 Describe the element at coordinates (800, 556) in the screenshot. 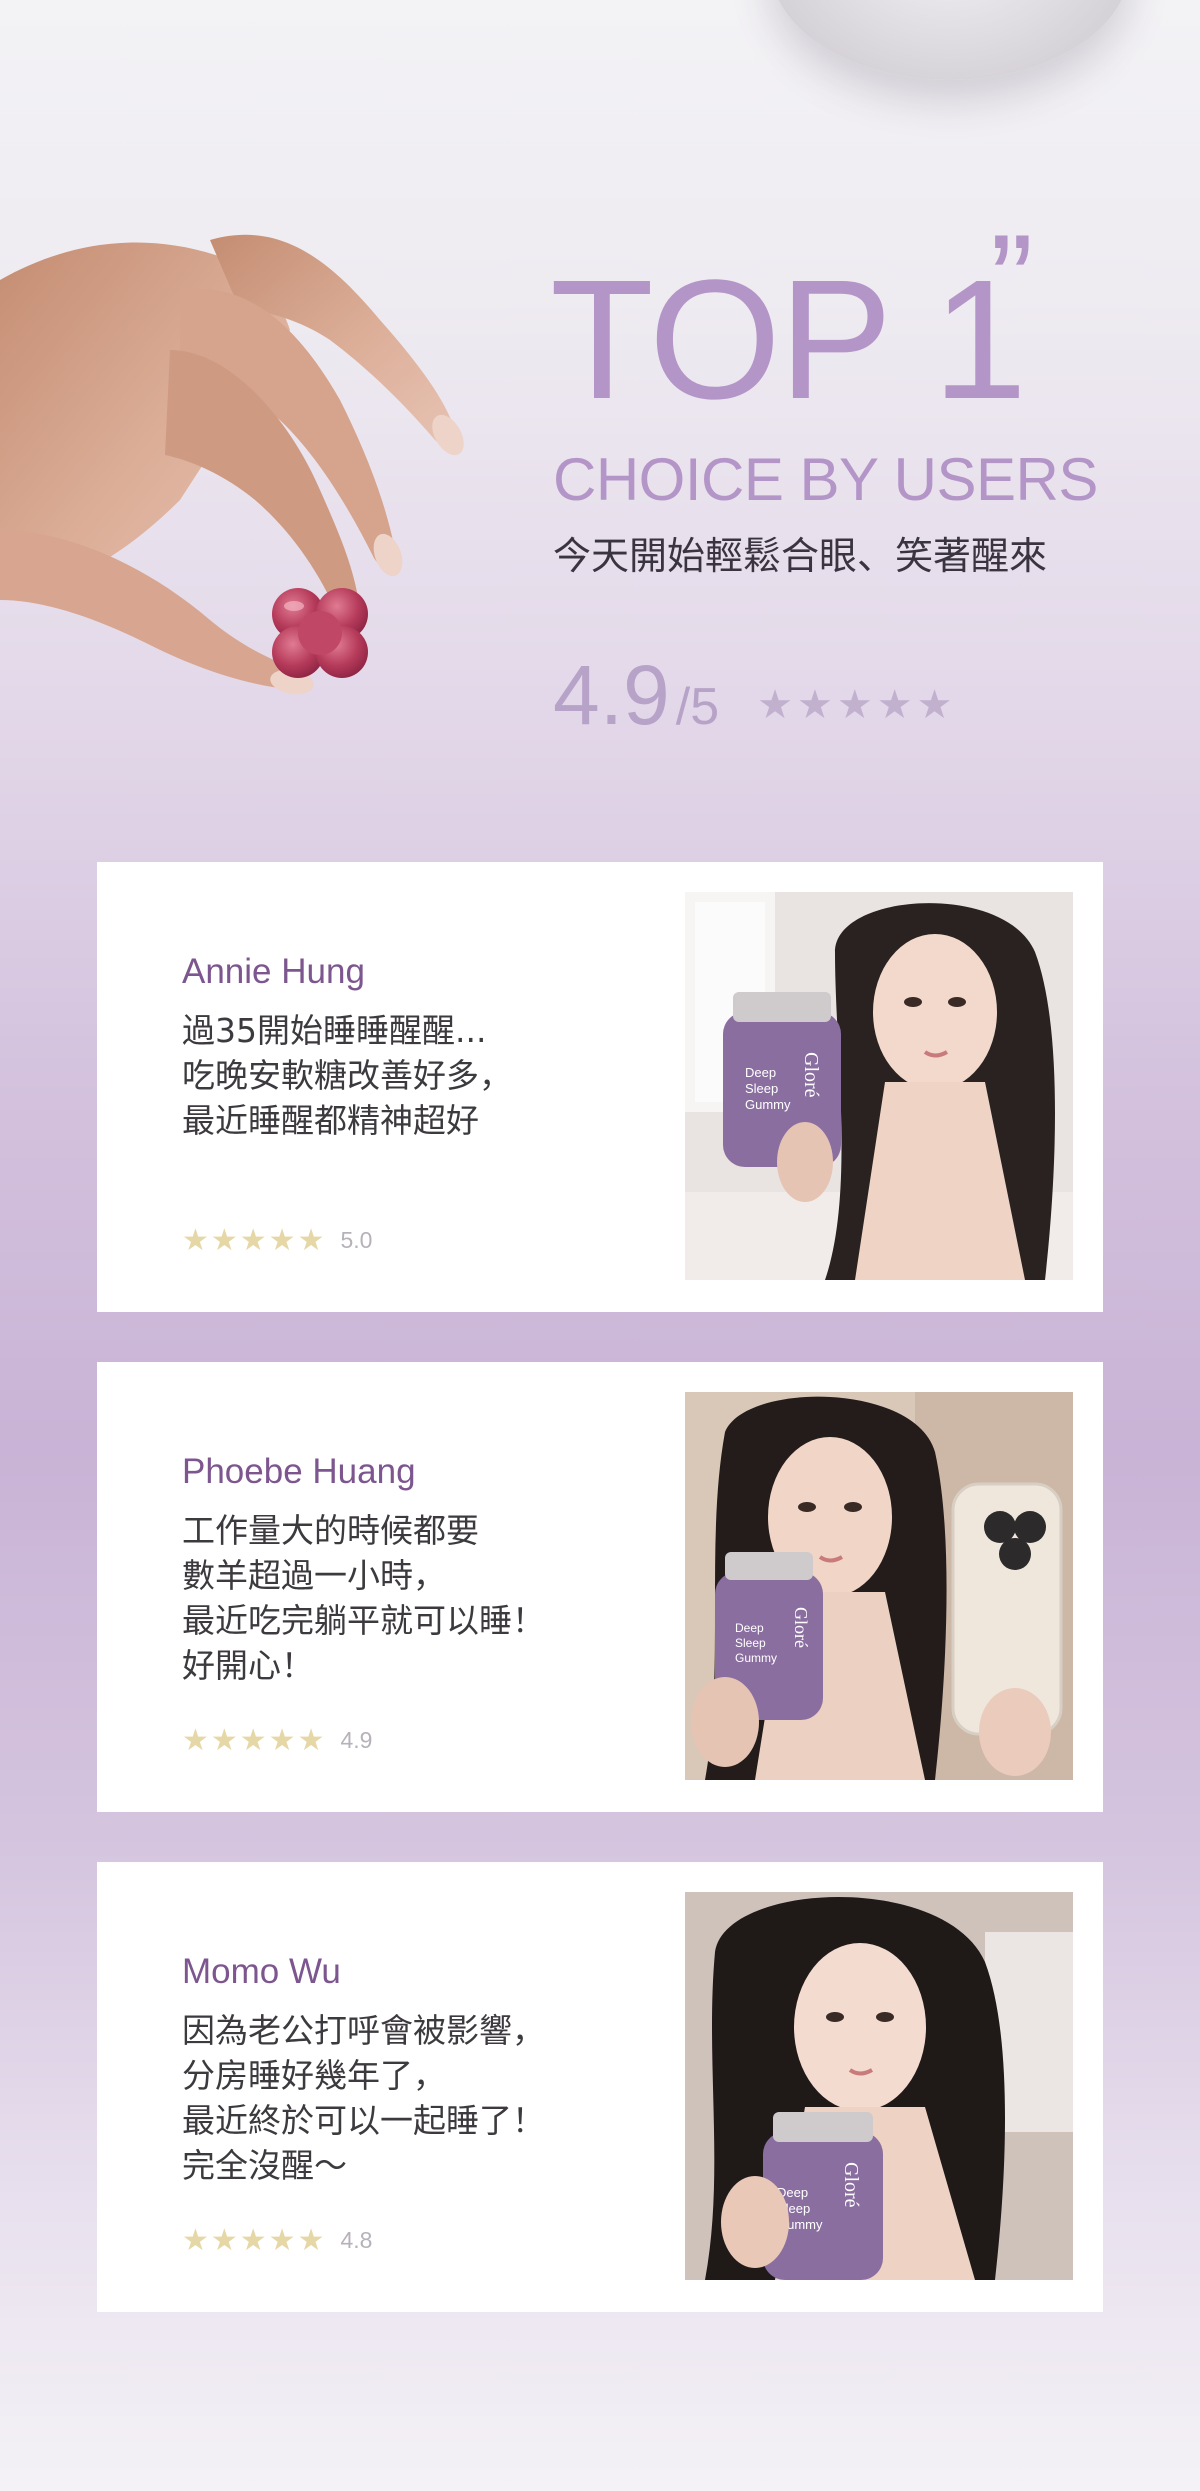

I see `hero-tagline: 今天開始輕鬆合眼、笑著醒來` at that location.